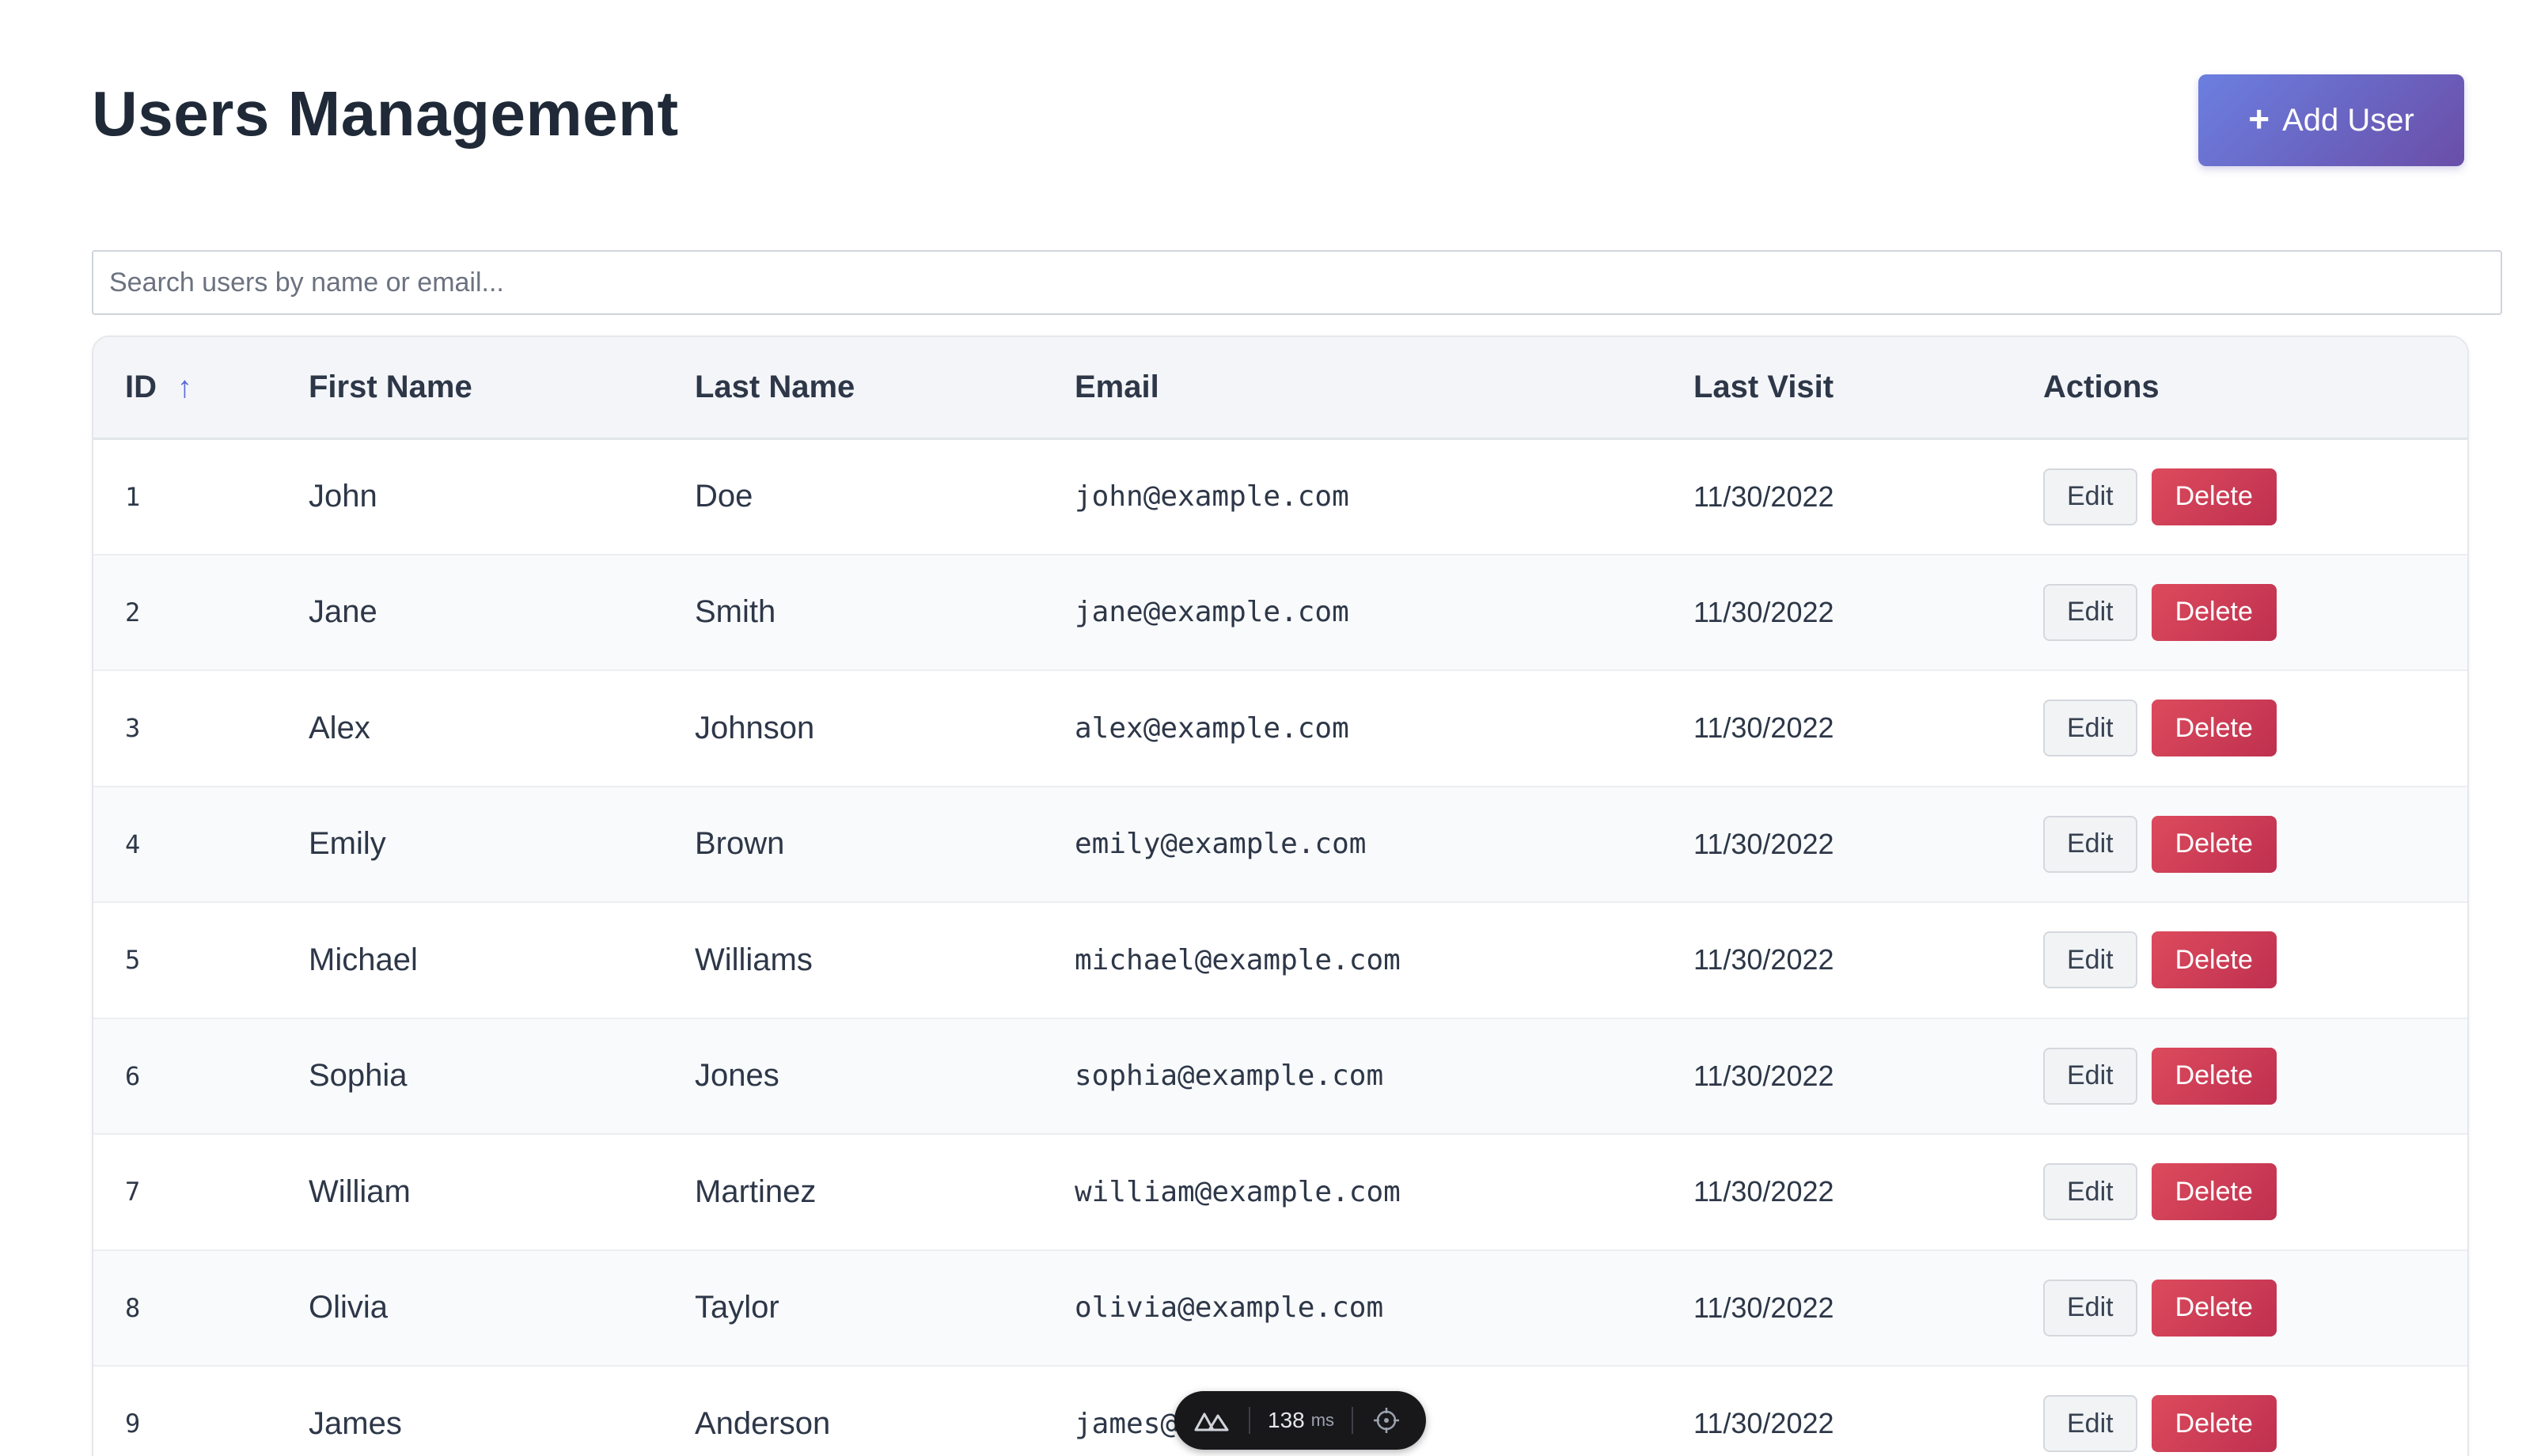 Image resolution: width=2537 pixels, height=1456 pixels. What do you see at coordinates (133, 843) in the screenshot?
I see `cell-id: 4` at bounding box center [133, 843].